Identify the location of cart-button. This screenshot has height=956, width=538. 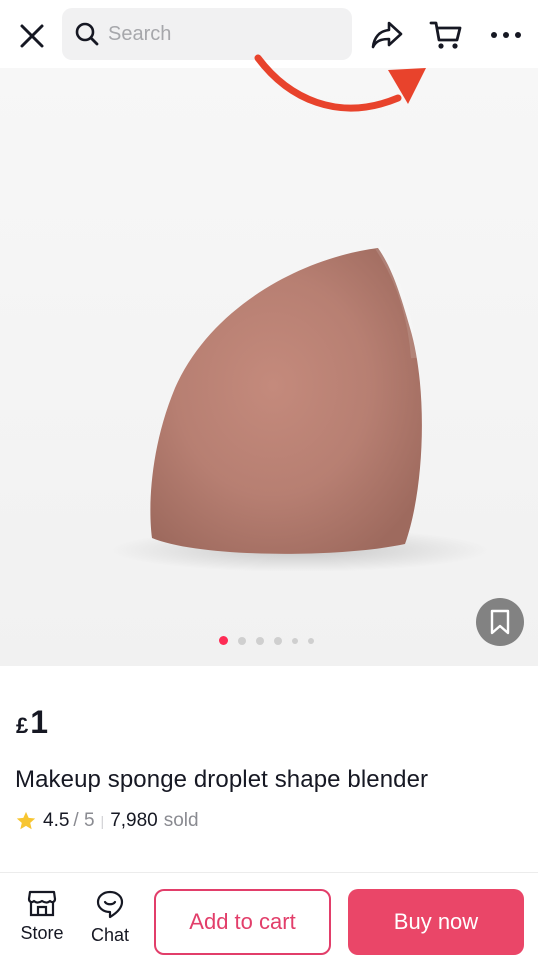
(446, 35).